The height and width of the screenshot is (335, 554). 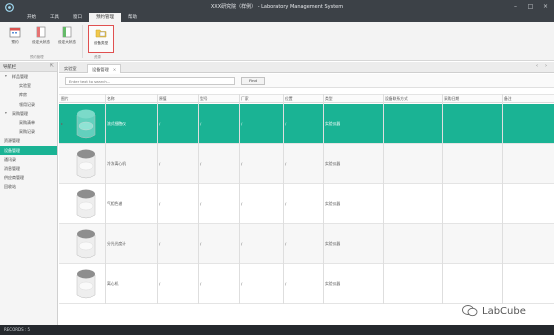 I want to click on column-header: 图片, so click(x=65, y=99).